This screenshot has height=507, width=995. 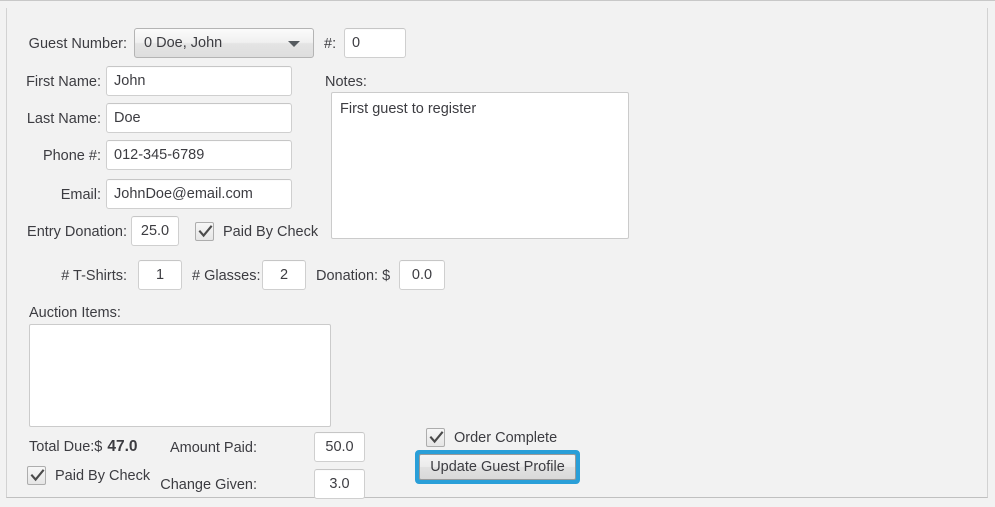 I want to click on total-due-label: Total Due:$, so click(x=66, y=447).